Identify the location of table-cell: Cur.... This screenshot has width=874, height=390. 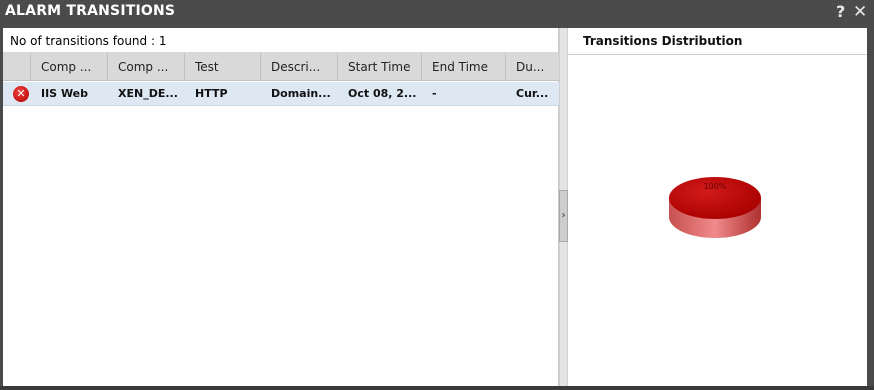
(532, 93).